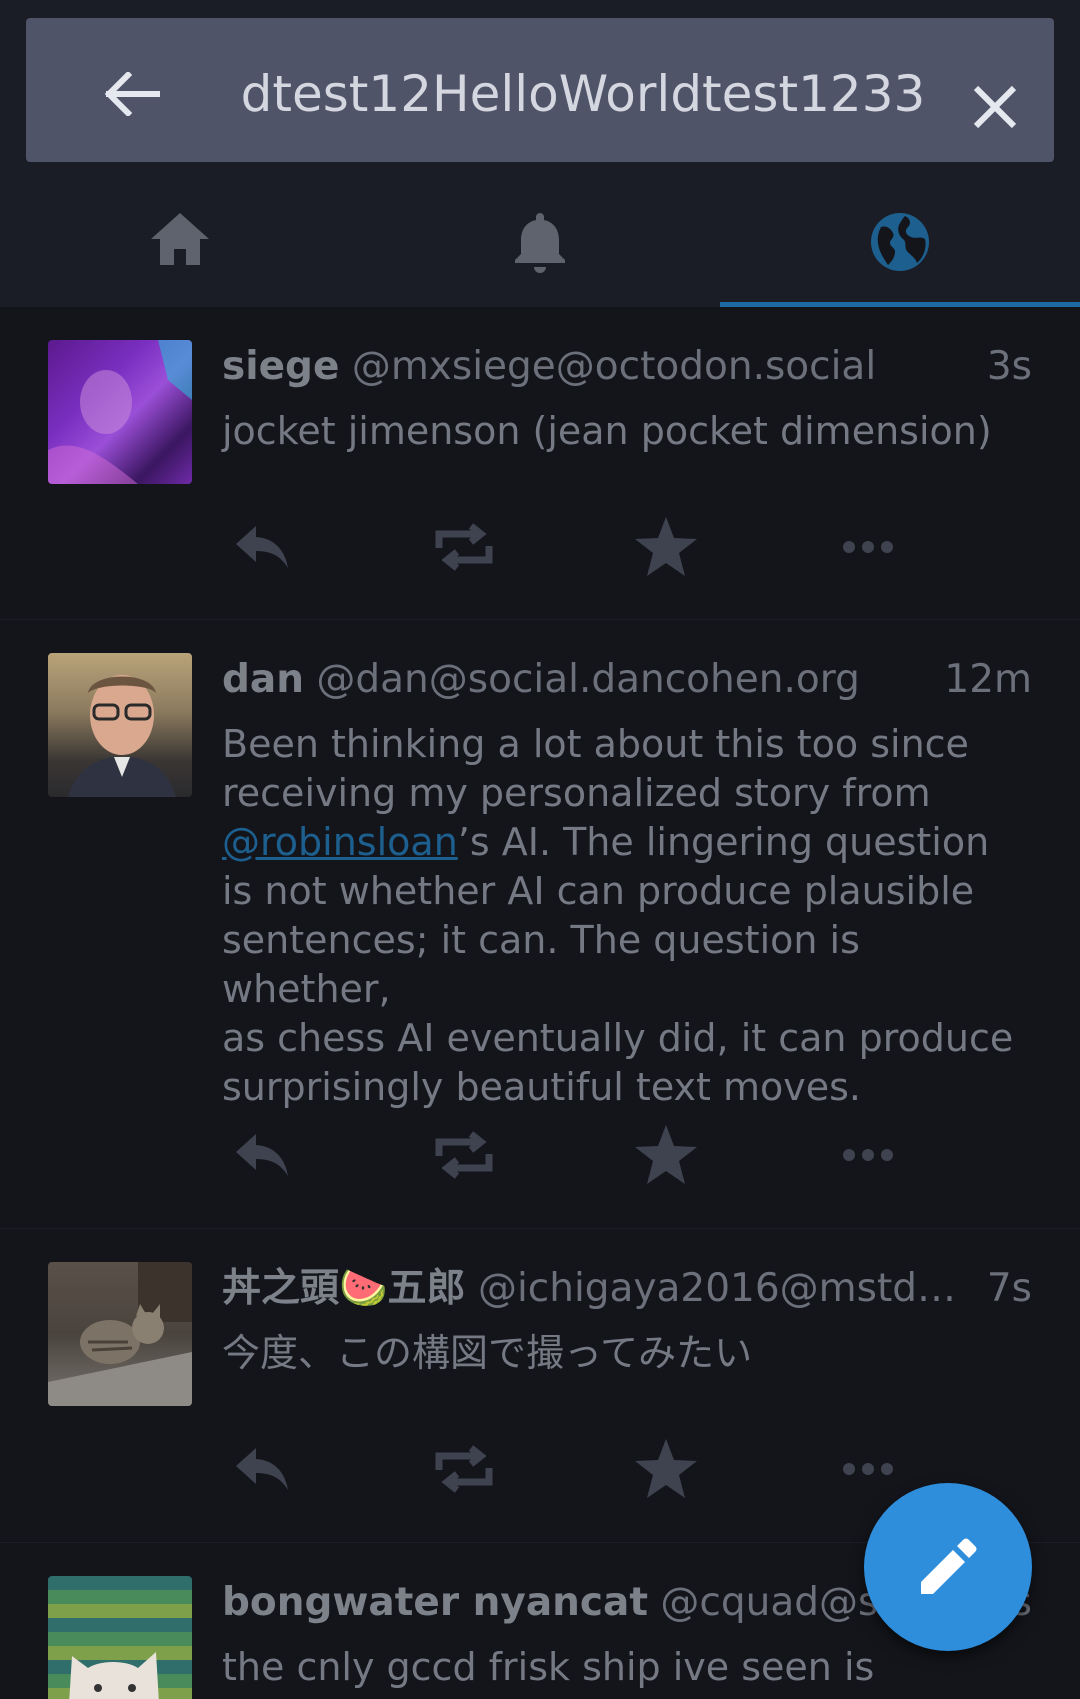  I want to click on search-header: dtest12HelloWorldtest1233, so click(540, 87).